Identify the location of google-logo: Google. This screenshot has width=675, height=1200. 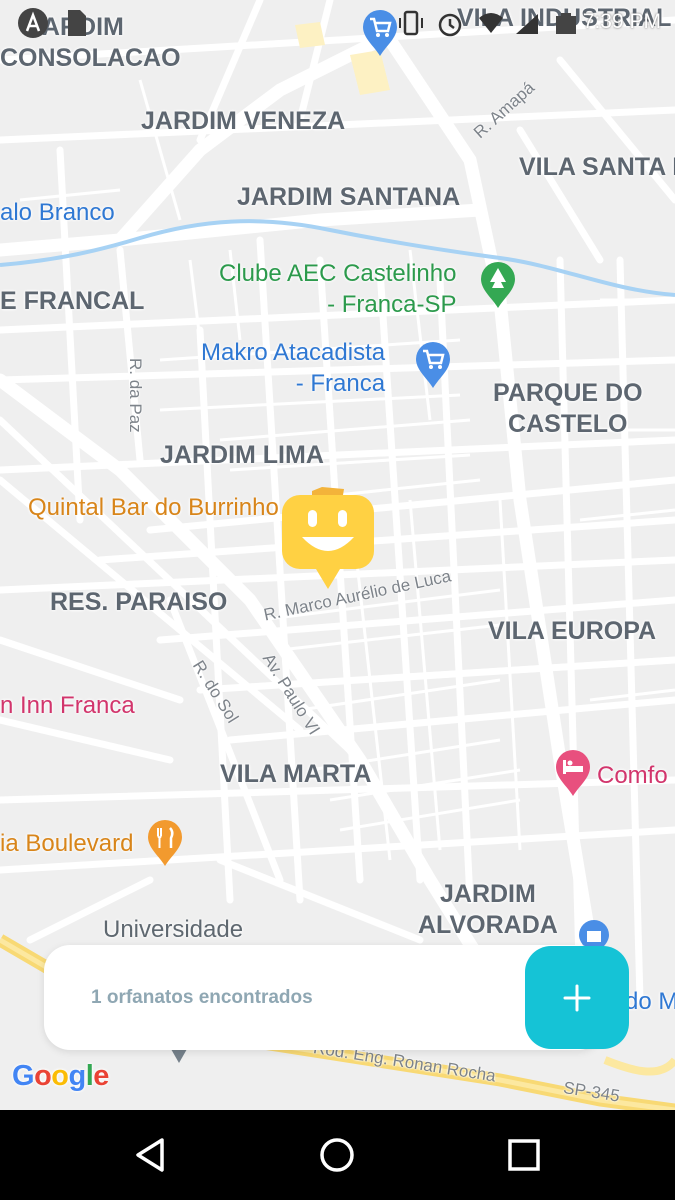
(60, 1076).